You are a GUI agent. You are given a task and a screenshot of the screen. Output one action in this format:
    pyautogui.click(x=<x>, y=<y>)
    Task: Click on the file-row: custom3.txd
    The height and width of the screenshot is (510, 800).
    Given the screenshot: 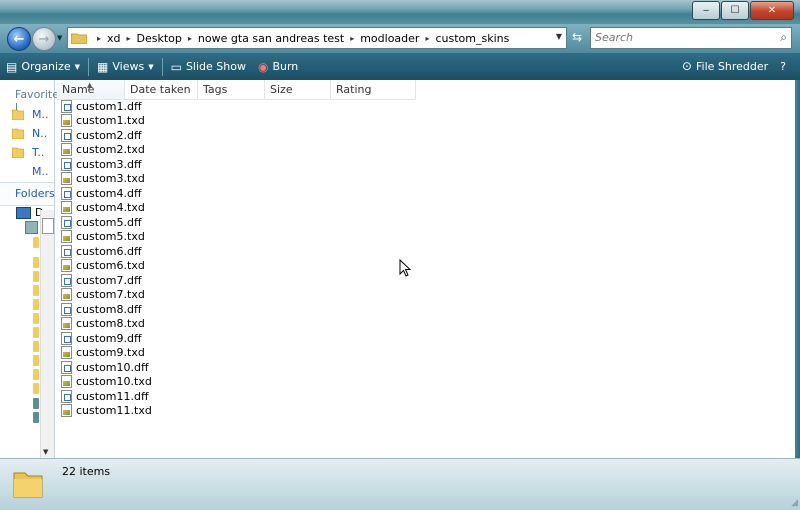 What is the action you would take?
    pyautogui.click(x=106, y=179)
    